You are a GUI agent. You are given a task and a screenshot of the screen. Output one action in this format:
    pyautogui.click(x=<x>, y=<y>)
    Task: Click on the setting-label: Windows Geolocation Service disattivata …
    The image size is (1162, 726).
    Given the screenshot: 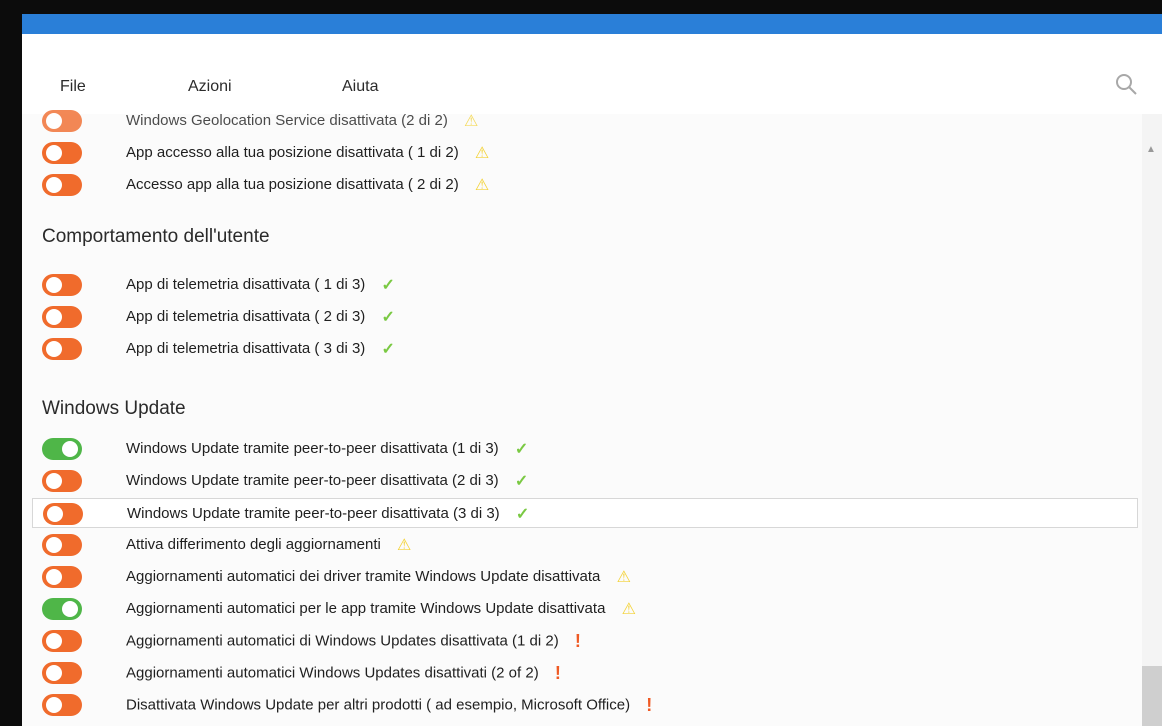 What is the action you would take?
    pyautogui.click(x=302, y=120)
    